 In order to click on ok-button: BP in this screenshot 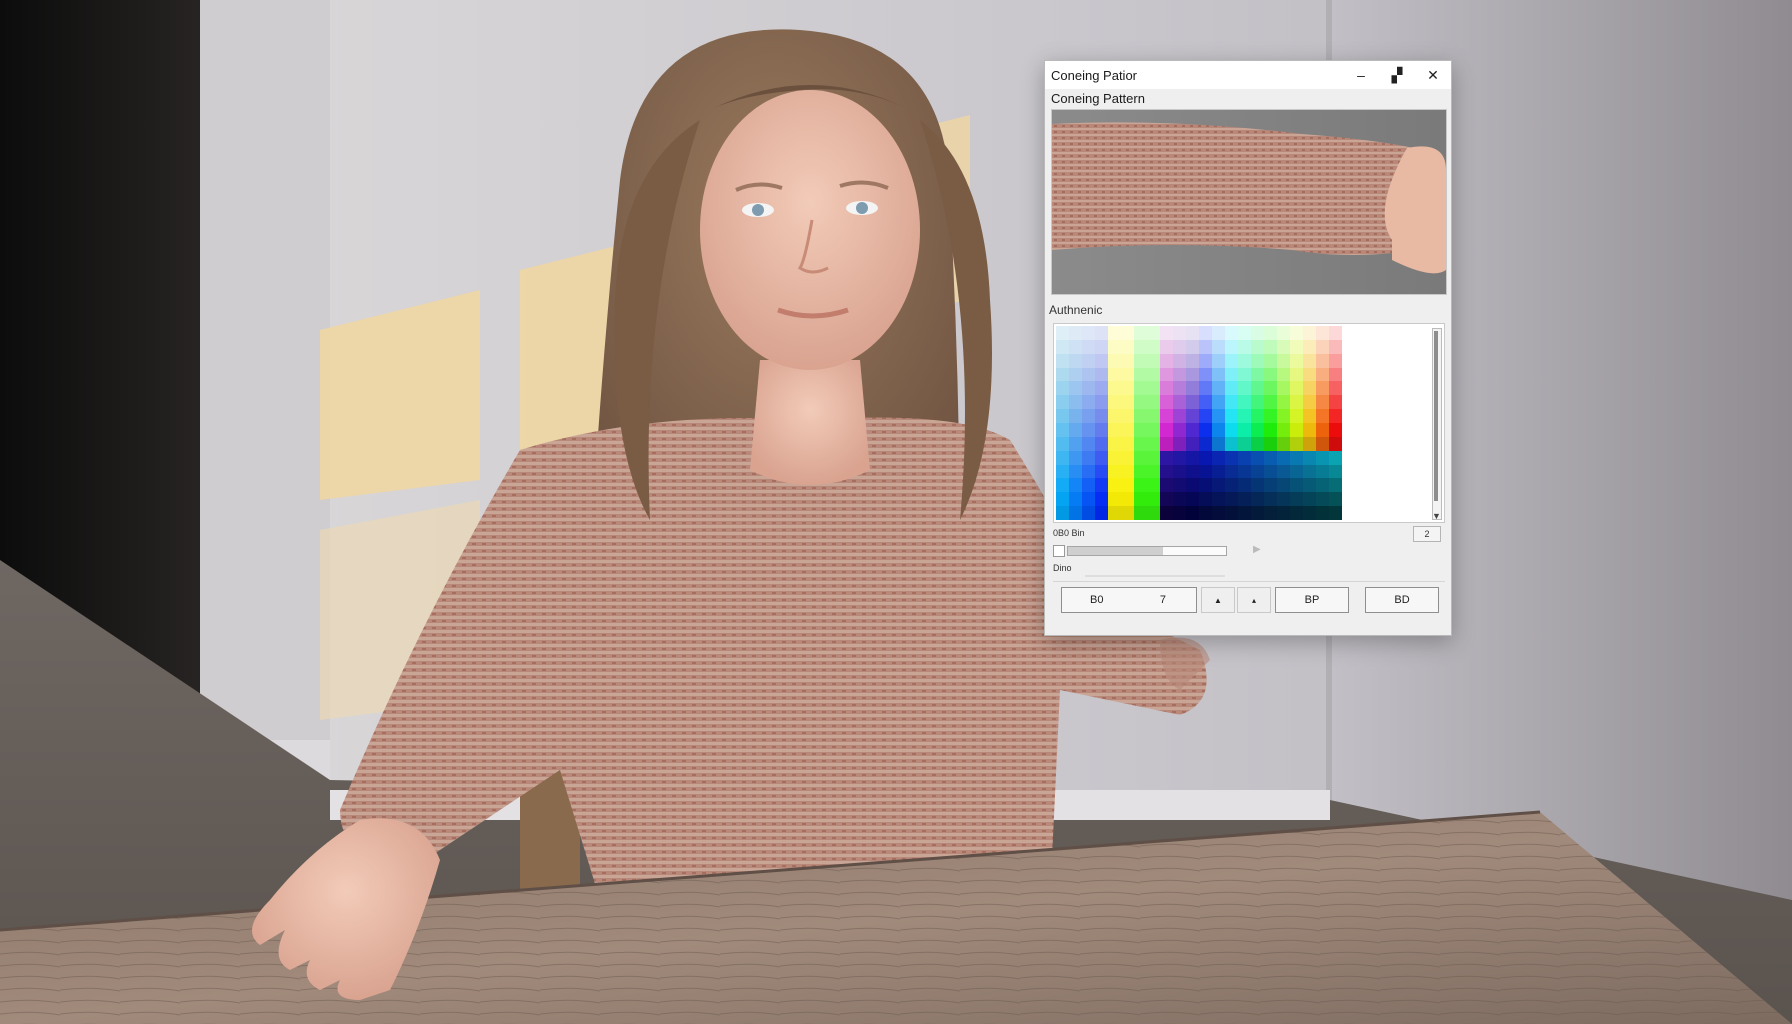, I will do `click(1312, 600)`.